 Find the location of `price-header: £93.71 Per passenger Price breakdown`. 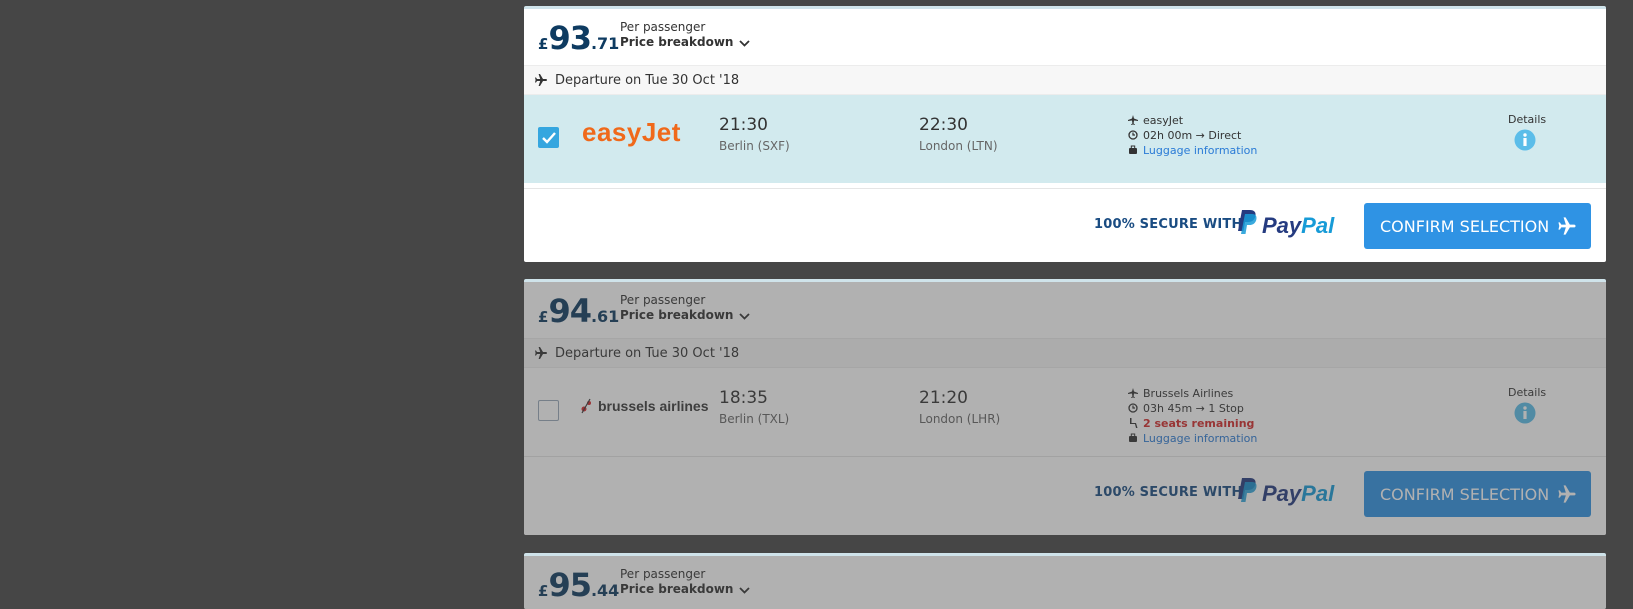

price-header: £93.71 Per passenger Price breakdown is located at coordinates (1065, 37).